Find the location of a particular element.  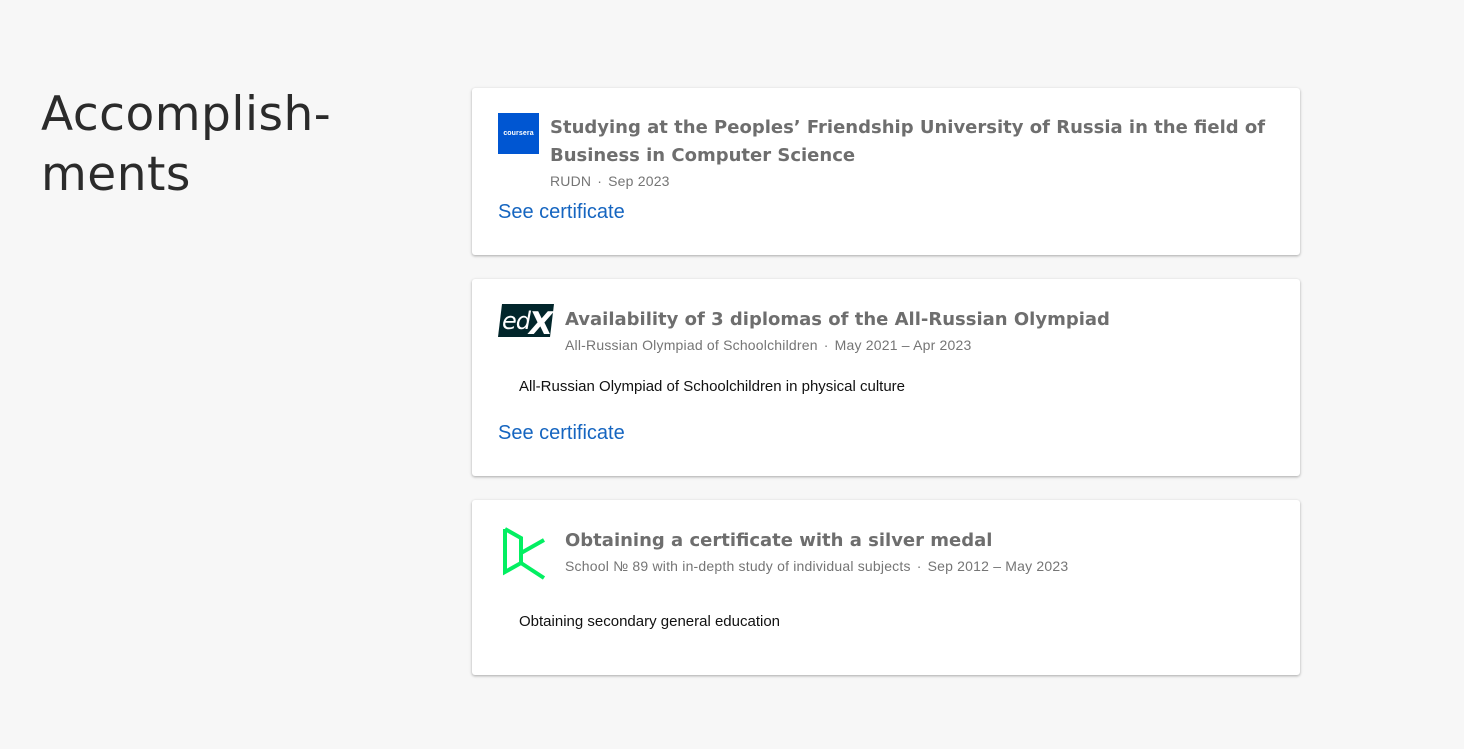

svg-text: X is located at coordinates (540, 321).